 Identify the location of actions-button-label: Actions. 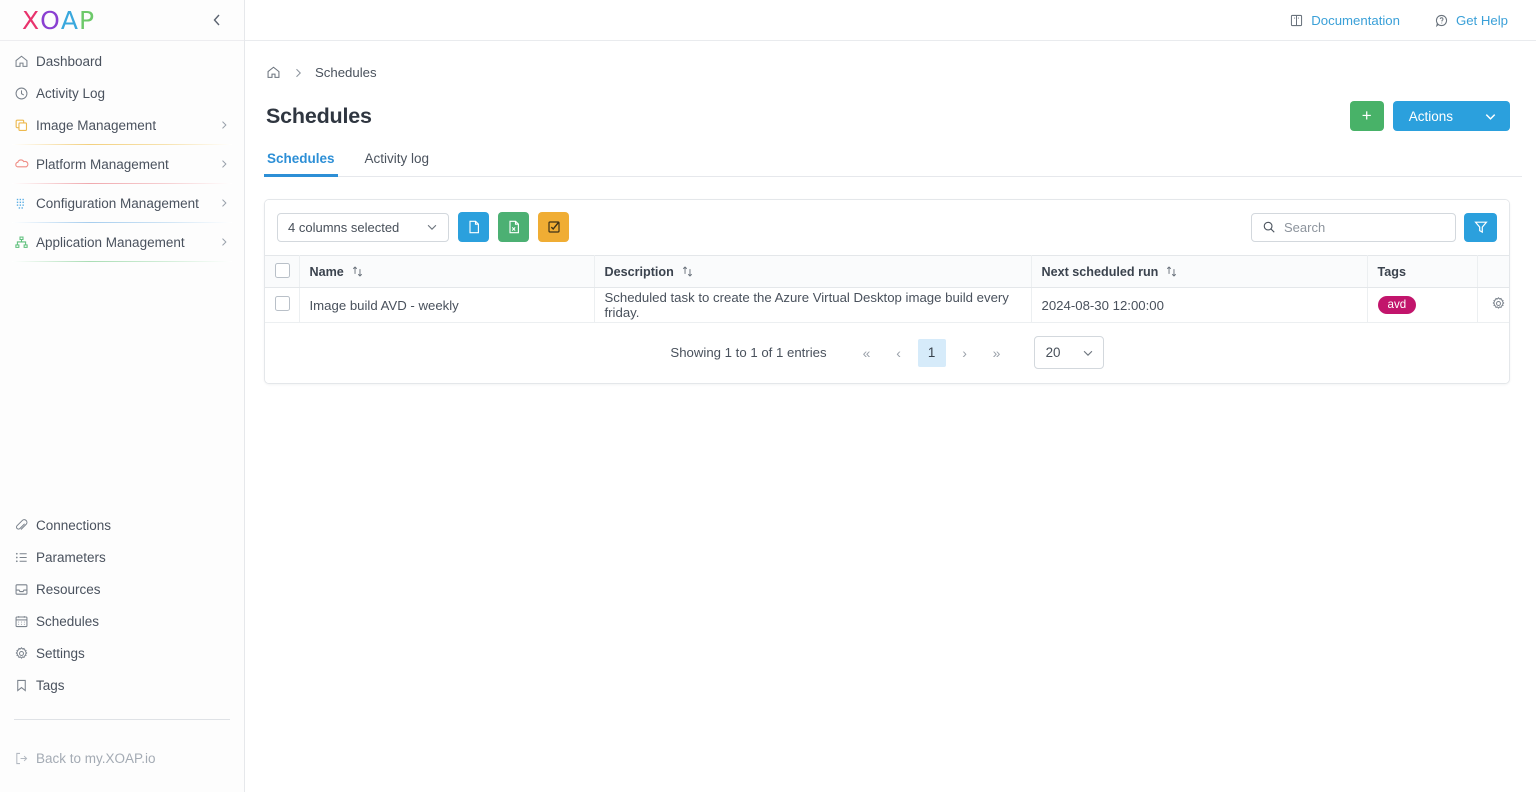
(1430, 116).